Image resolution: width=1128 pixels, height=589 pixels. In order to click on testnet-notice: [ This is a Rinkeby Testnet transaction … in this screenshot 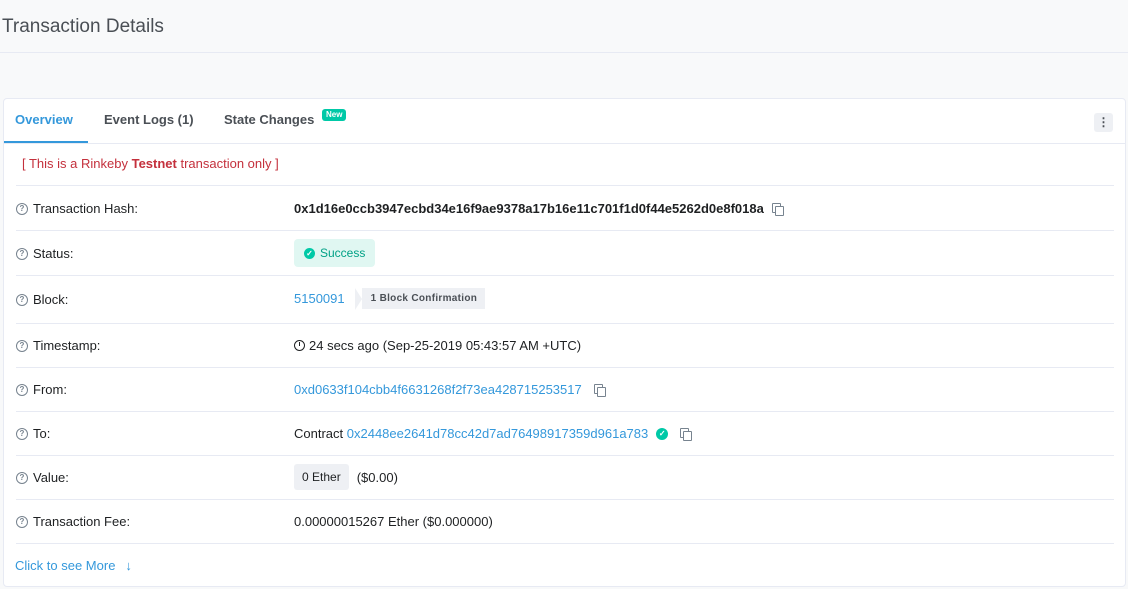, I will do `click(150, 163)`.